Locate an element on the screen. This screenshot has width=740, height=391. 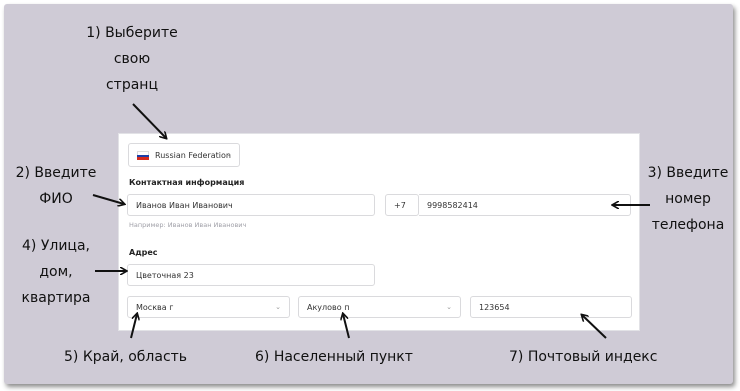
arrow-step7 is located at coordinates (594, 327).